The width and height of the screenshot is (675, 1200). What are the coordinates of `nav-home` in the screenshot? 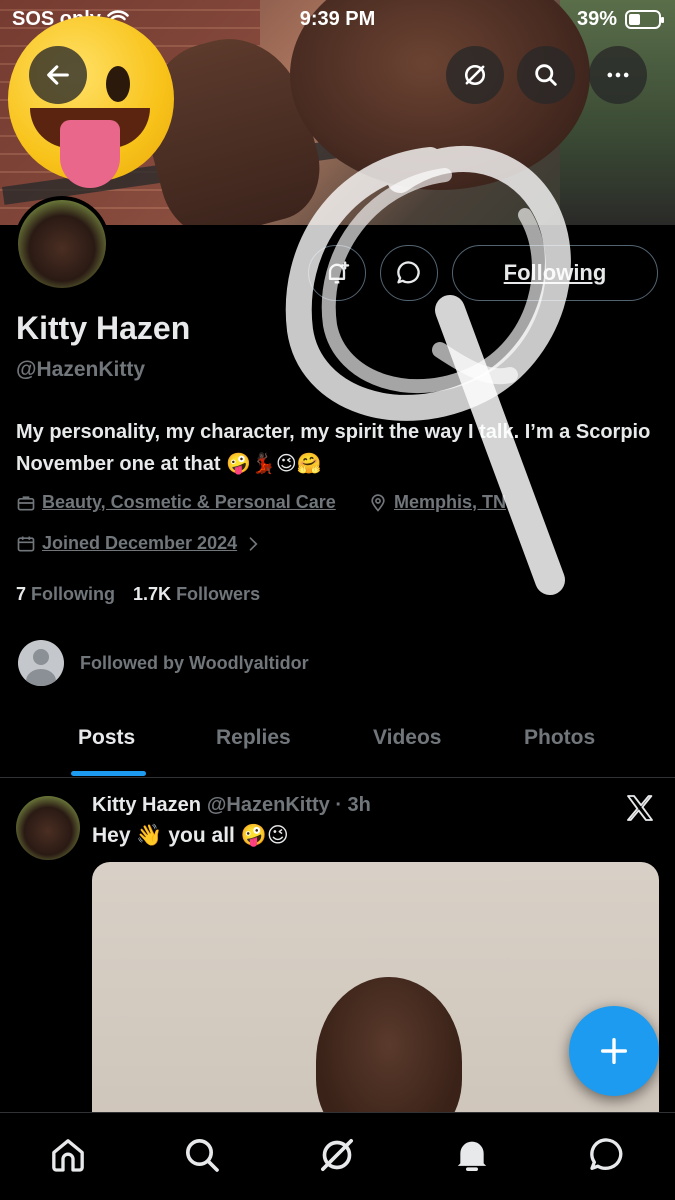 It's located at (68, 1155).